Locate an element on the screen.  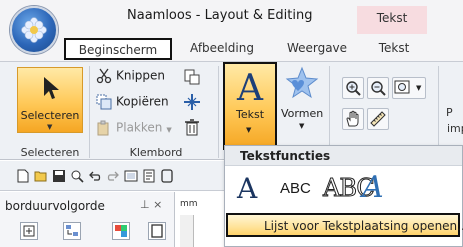
delete-icon is located at coordinates (192, 127).